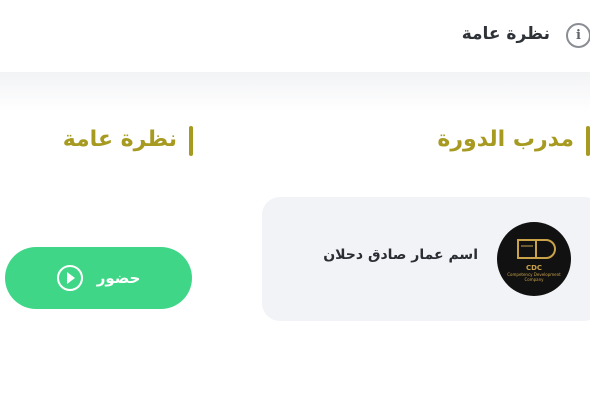  What do you see at coordinates (505, 34) in the screenshot?
I see `page-title: نظرة عامة` at bounding box center [505, 34].